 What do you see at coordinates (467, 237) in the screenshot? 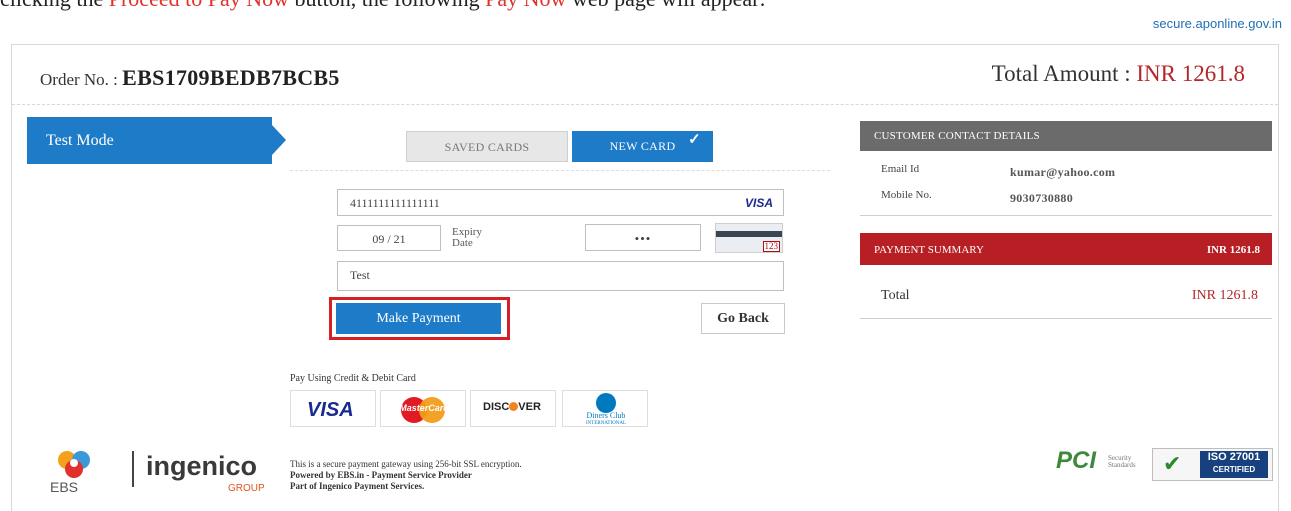
I see `expiry-date-label: Expiry Date` at bounding box center [467, 237].